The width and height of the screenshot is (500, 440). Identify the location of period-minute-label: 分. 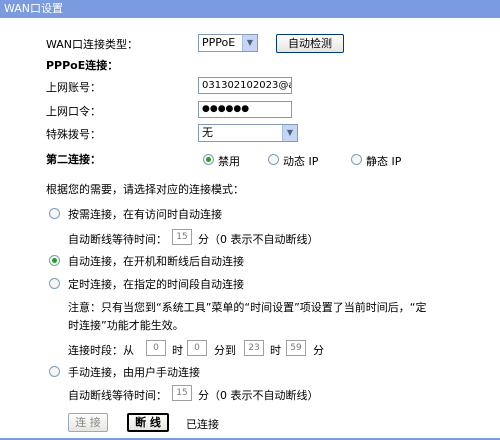
(318, 350).